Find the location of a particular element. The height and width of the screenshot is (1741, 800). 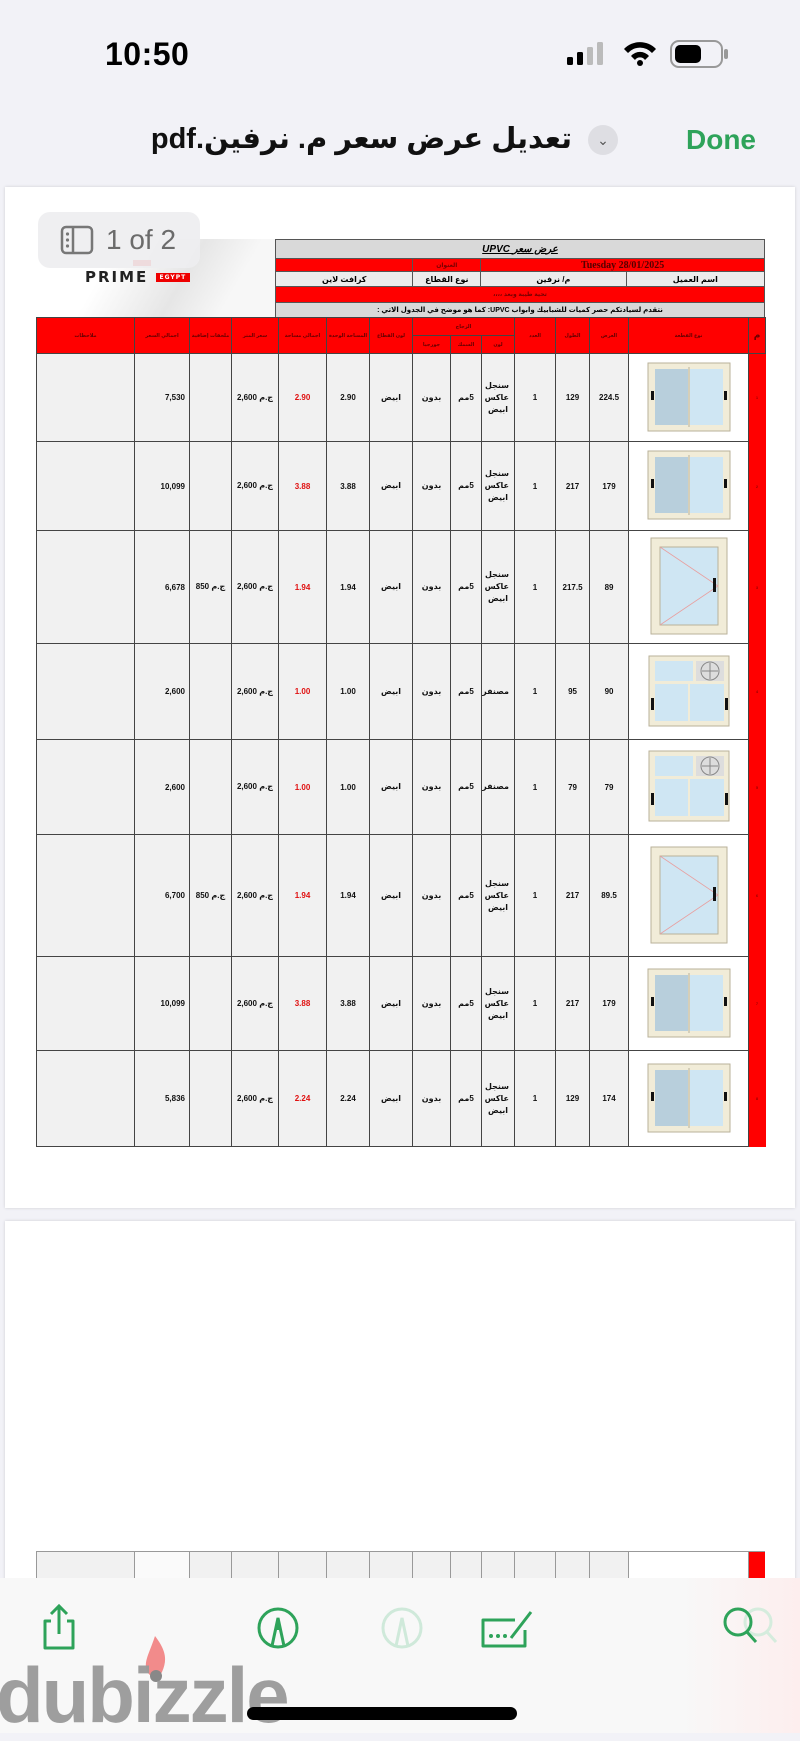

fan-window-icon is located at coordinates (689, 786).